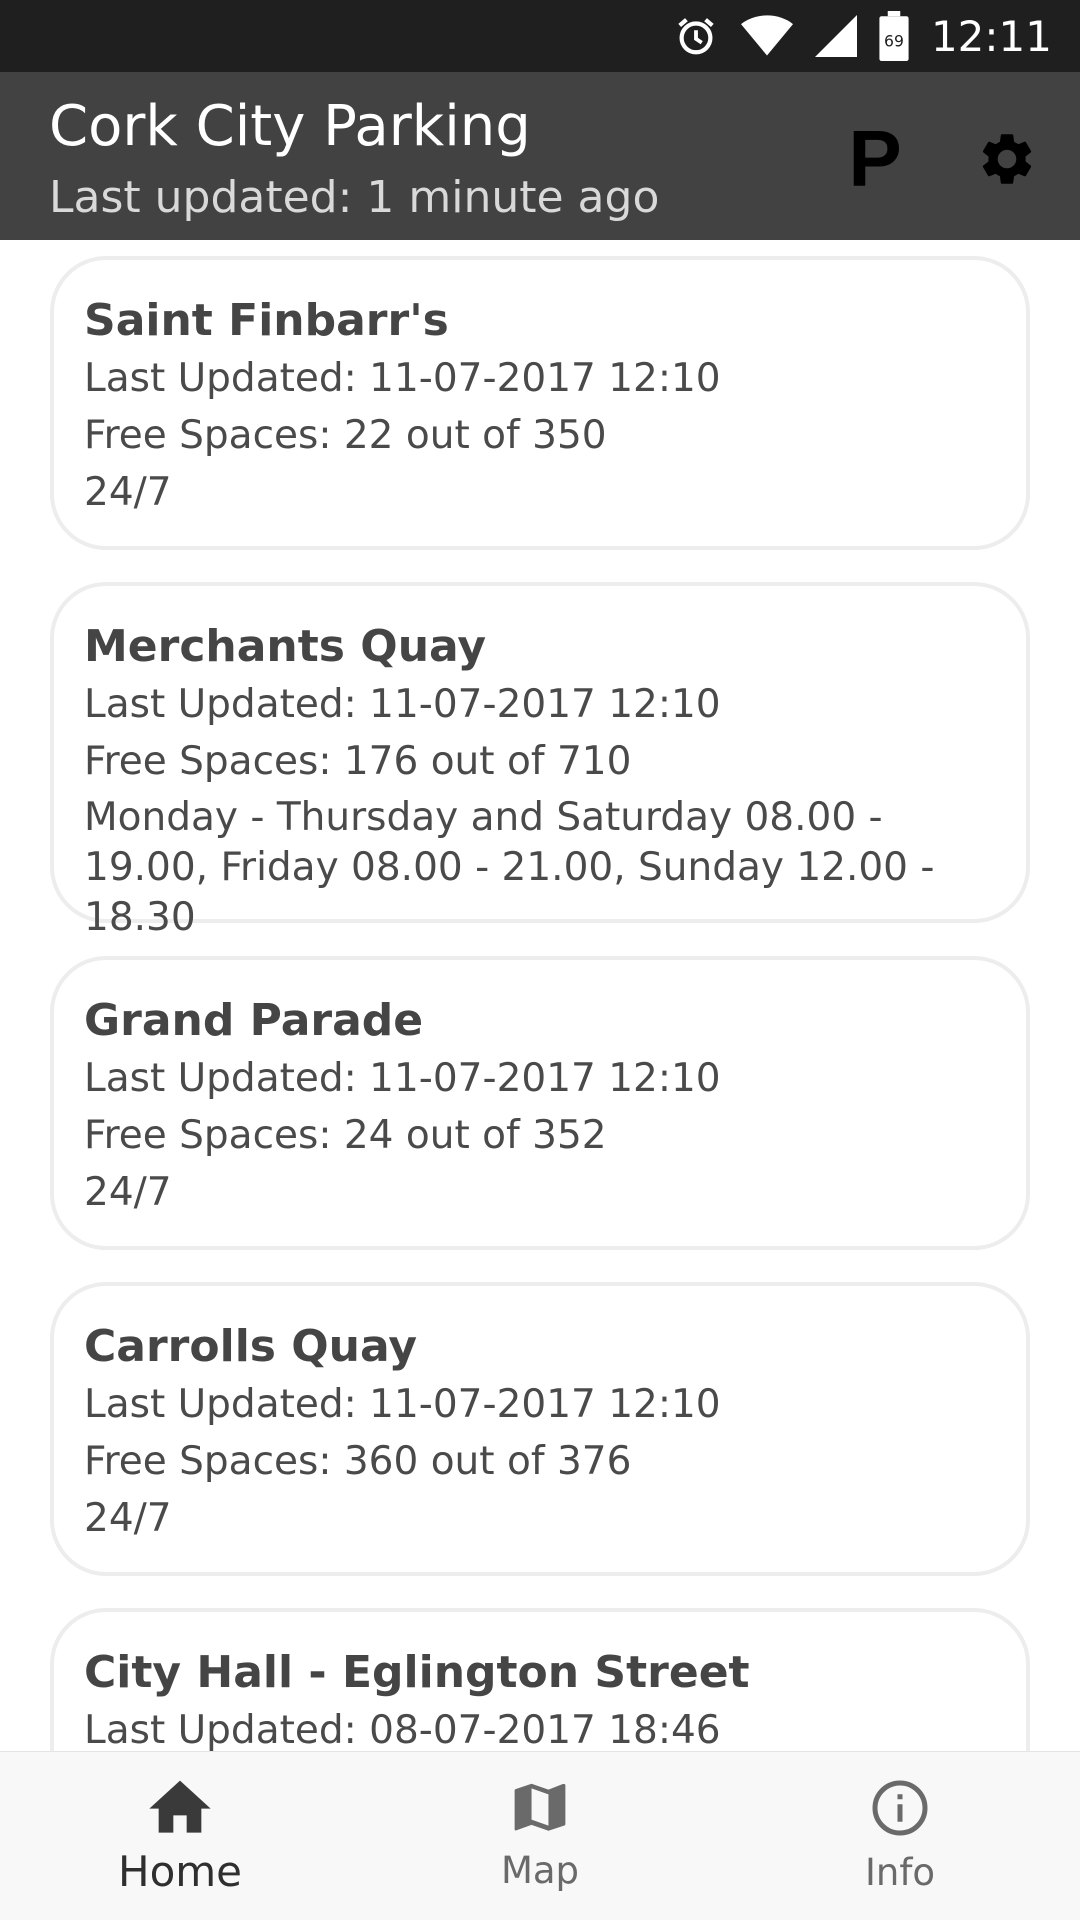 This screenshot has width=1080, height=1920. I want to click on car-park-name: Carrolls Quay, so click(251, 1346).